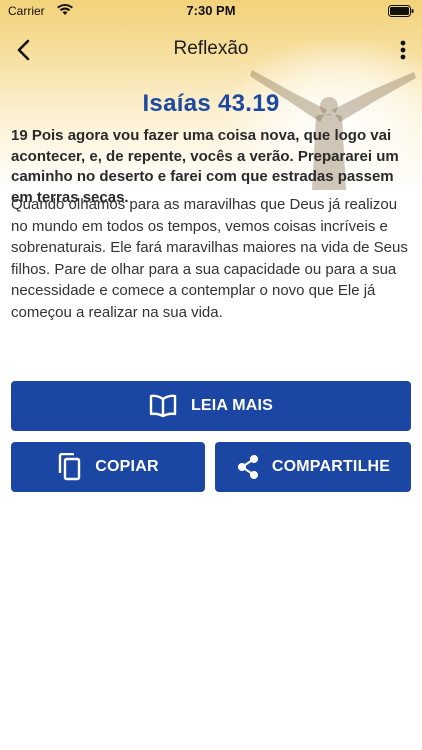 Image resolution: width=422 pixels, height=750 pixels. What do you see at coordinates (211, 103) in the screenshot?
I see `verse-reference: Isaías 43.19` at bounding box center [211, 103].